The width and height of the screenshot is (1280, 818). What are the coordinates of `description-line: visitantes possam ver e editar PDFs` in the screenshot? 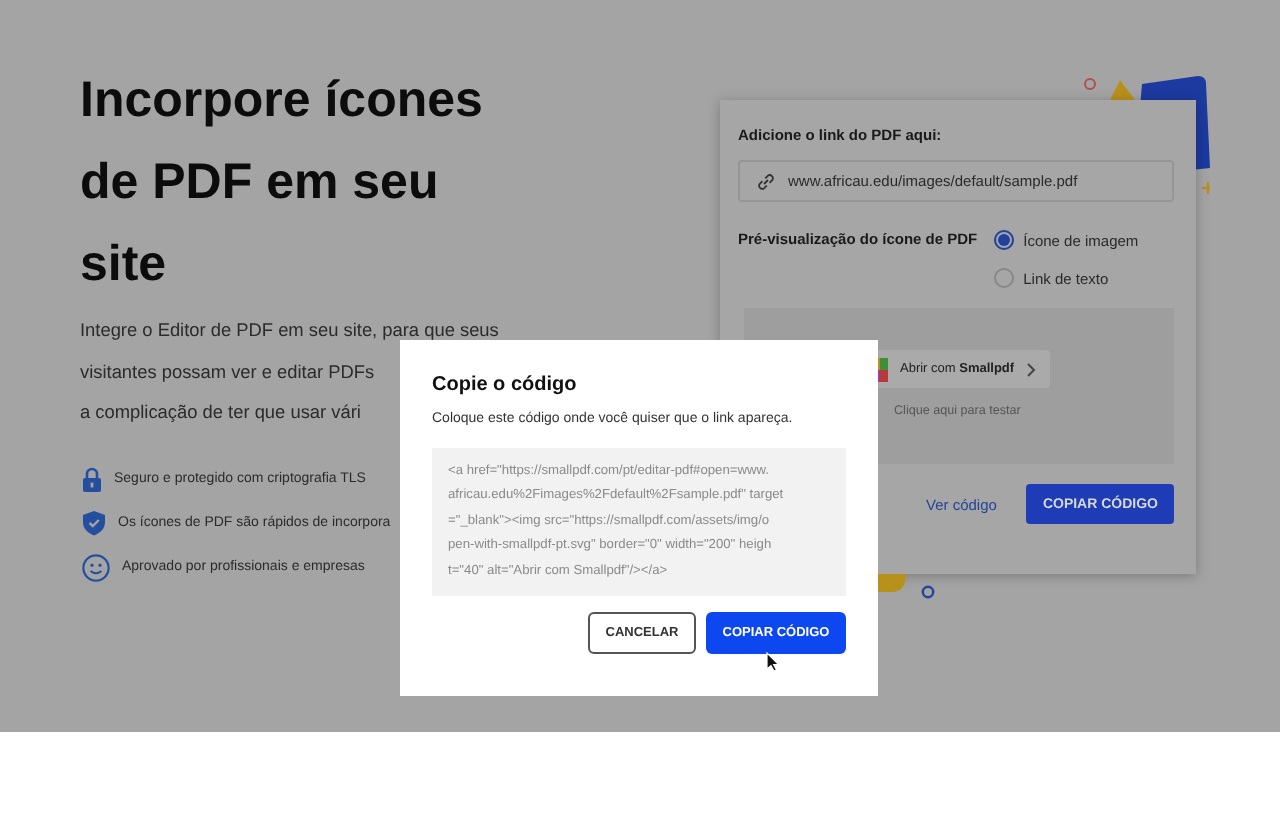 It's located at (227, 372).